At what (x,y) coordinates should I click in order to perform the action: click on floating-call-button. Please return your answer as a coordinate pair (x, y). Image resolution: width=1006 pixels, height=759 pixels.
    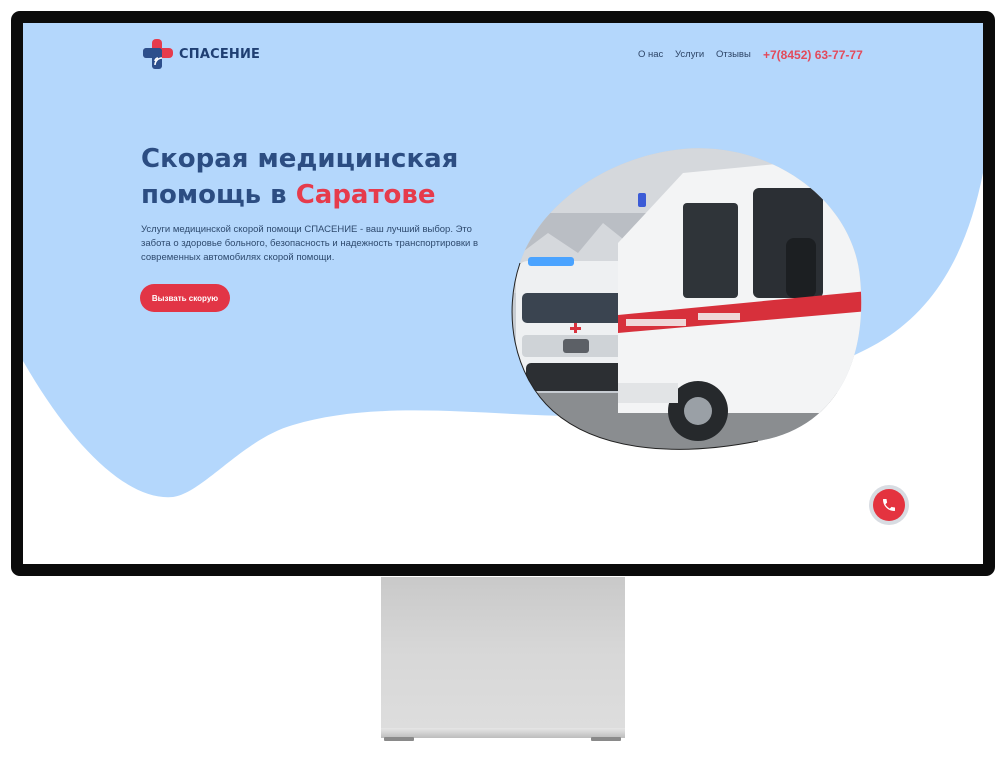
    Looking at the image, I should click on (889, 505).